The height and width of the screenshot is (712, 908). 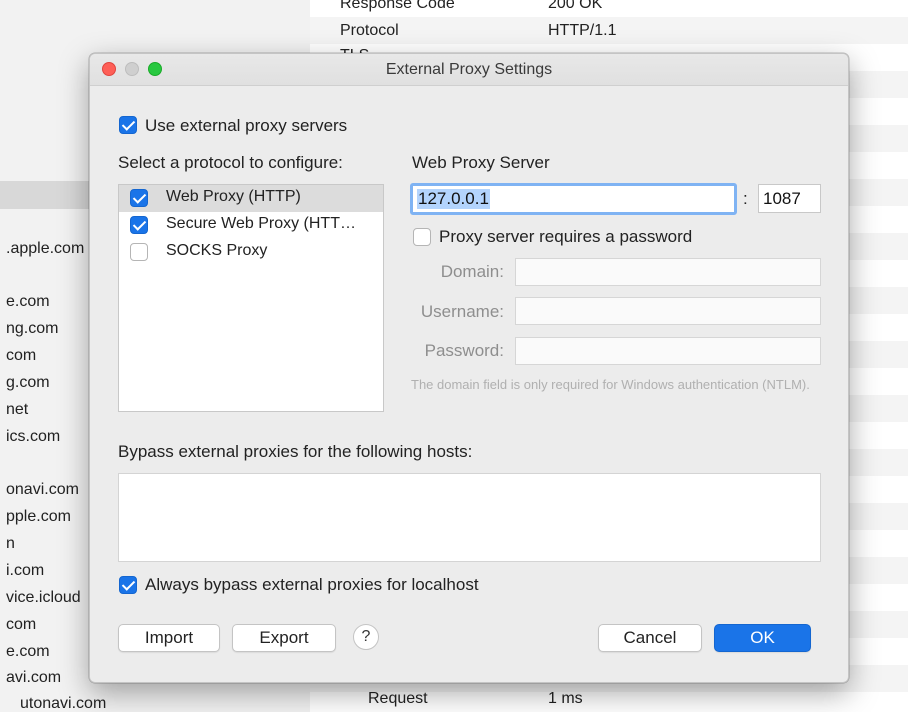 I want to click on domain-label: Domain:, so click(x=472, y=271).